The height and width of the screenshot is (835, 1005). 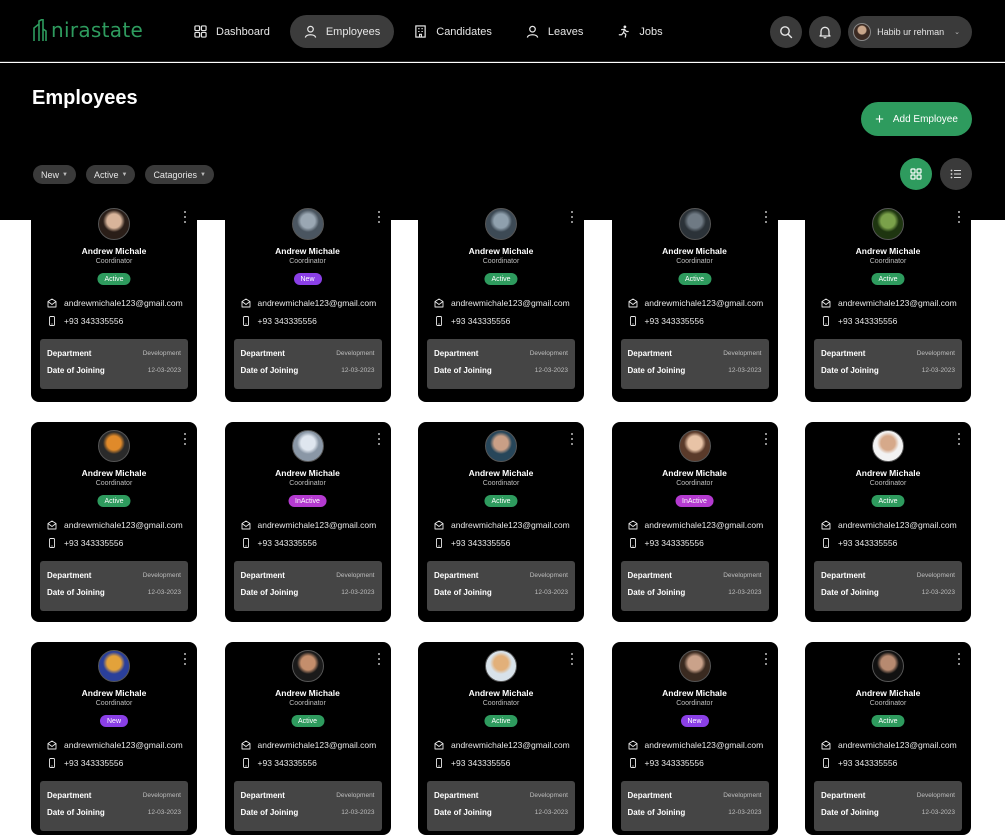 What do you see at coordinates (342, 31) in the screenshot?
I see `nav-item-employees: Employees` at bounding box center [342, 31].